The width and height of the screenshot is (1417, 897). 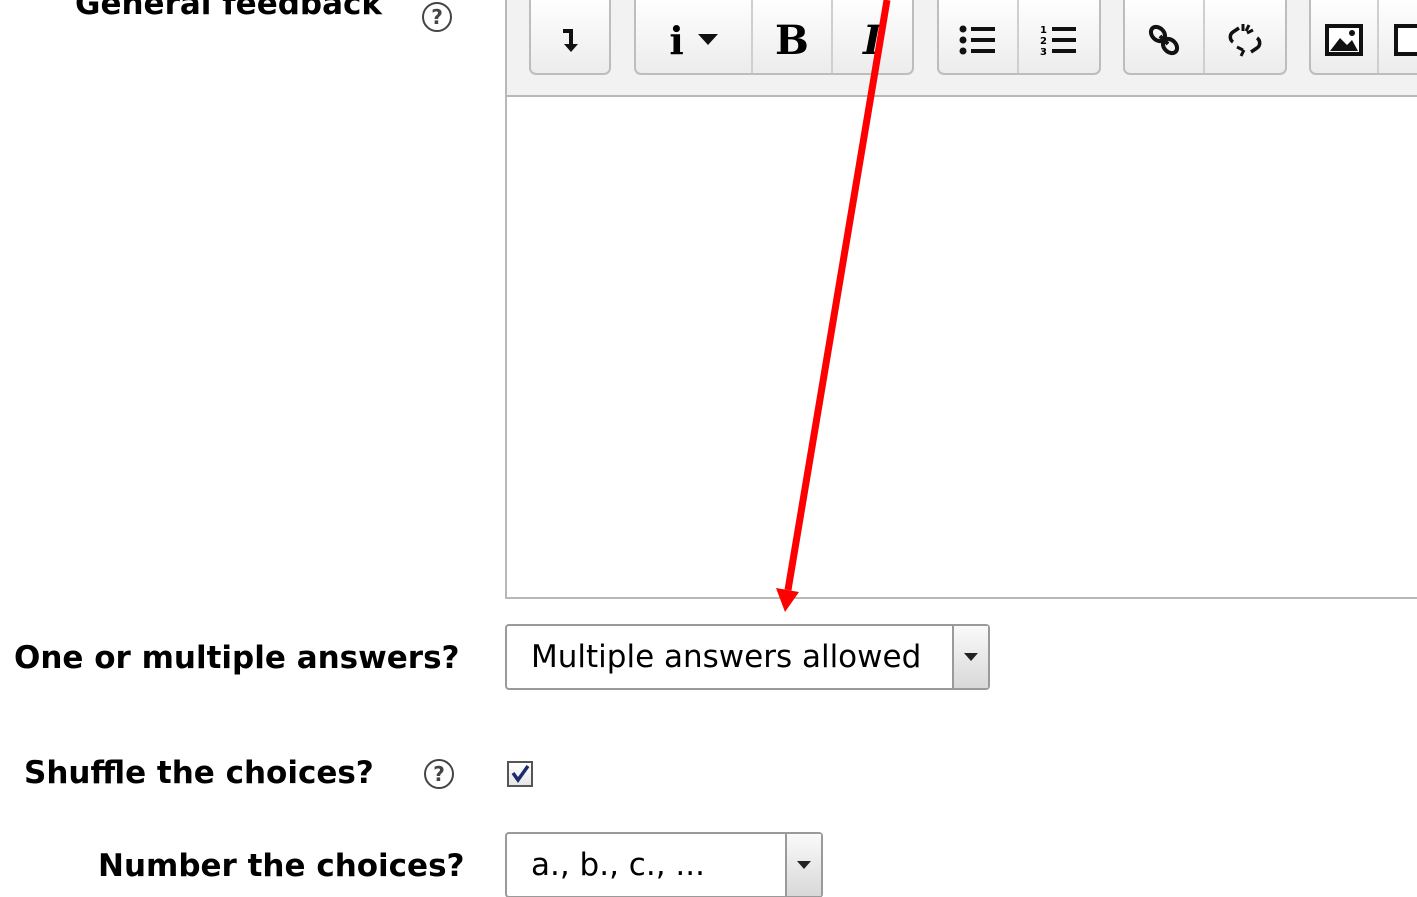 What do you see at coordinates (437, 17) in the screenshot?
I see `general-feedback-help-icon: ?` at bounding box center [437, 17].